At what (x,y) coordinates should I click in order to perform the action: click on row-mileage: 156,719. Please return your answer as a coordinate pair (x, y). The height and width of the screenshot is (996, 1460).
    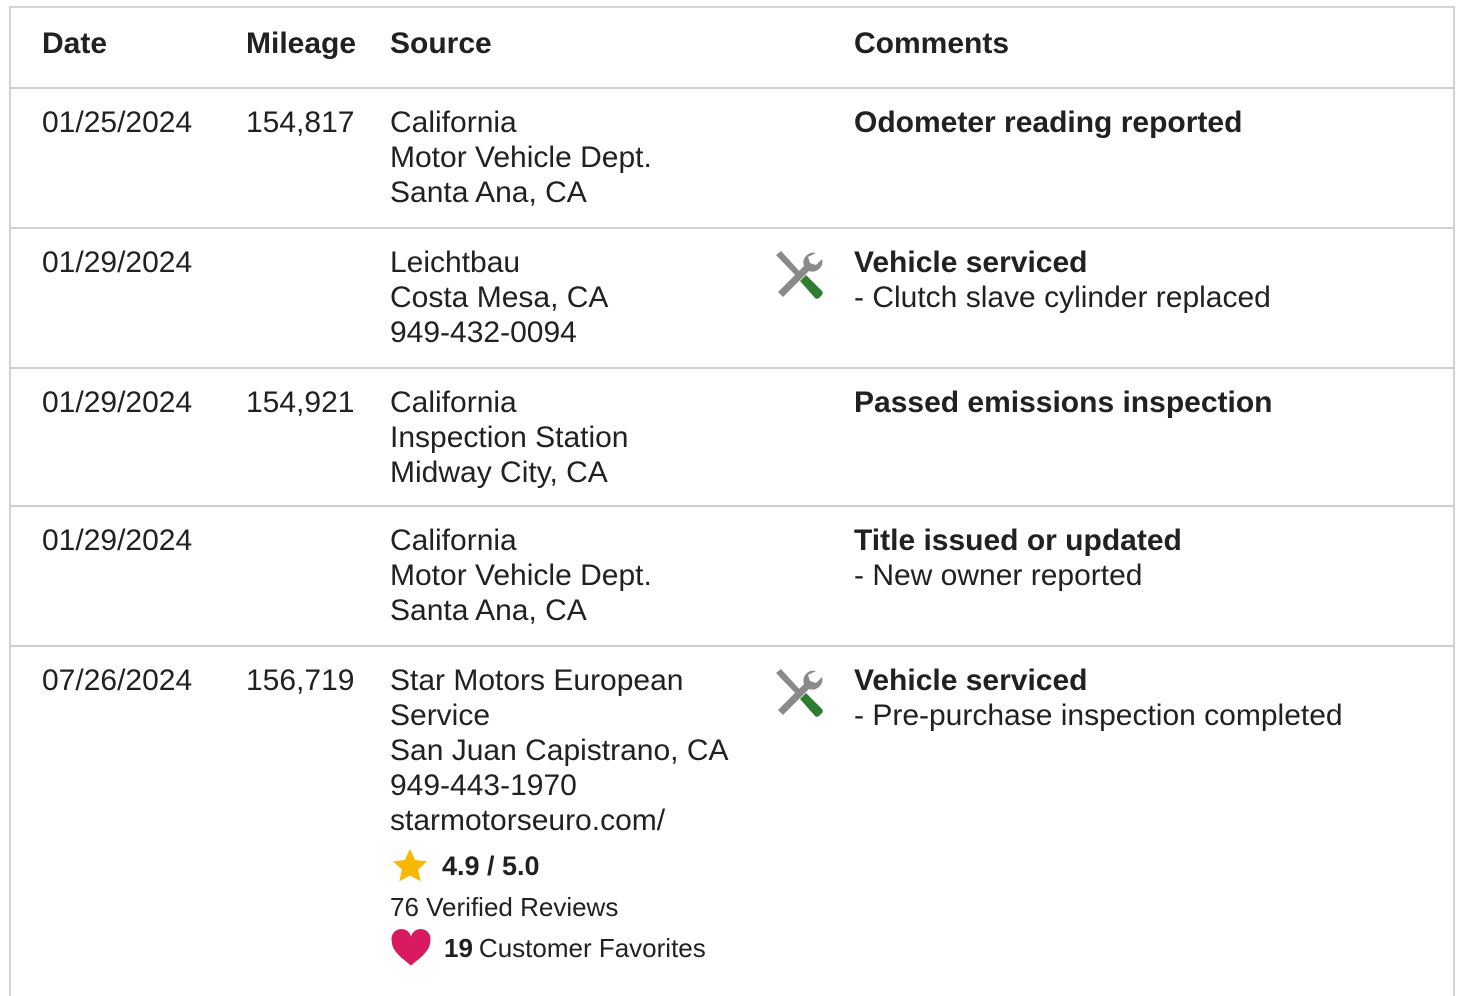
    Looking at the image, I should click on (300, 680).